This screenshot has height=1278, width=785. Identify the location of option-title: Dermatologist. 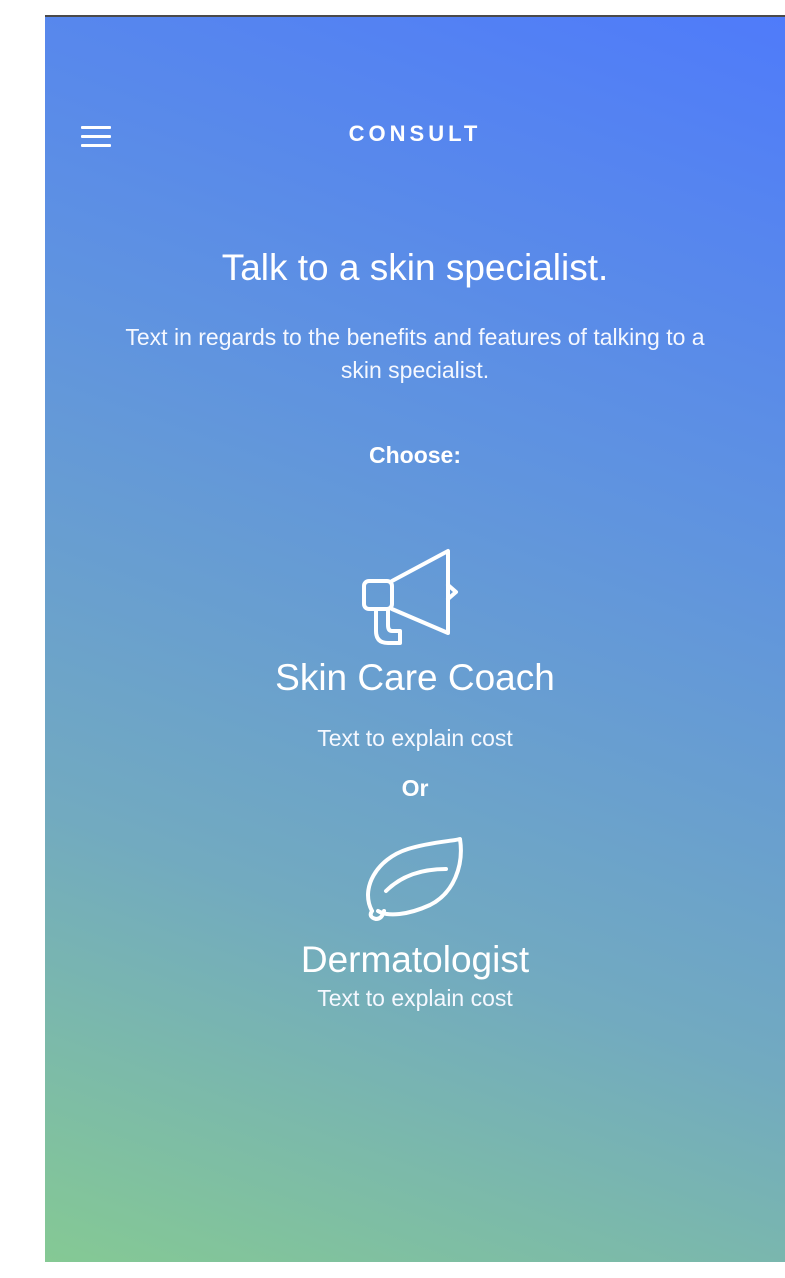
(415, 959).